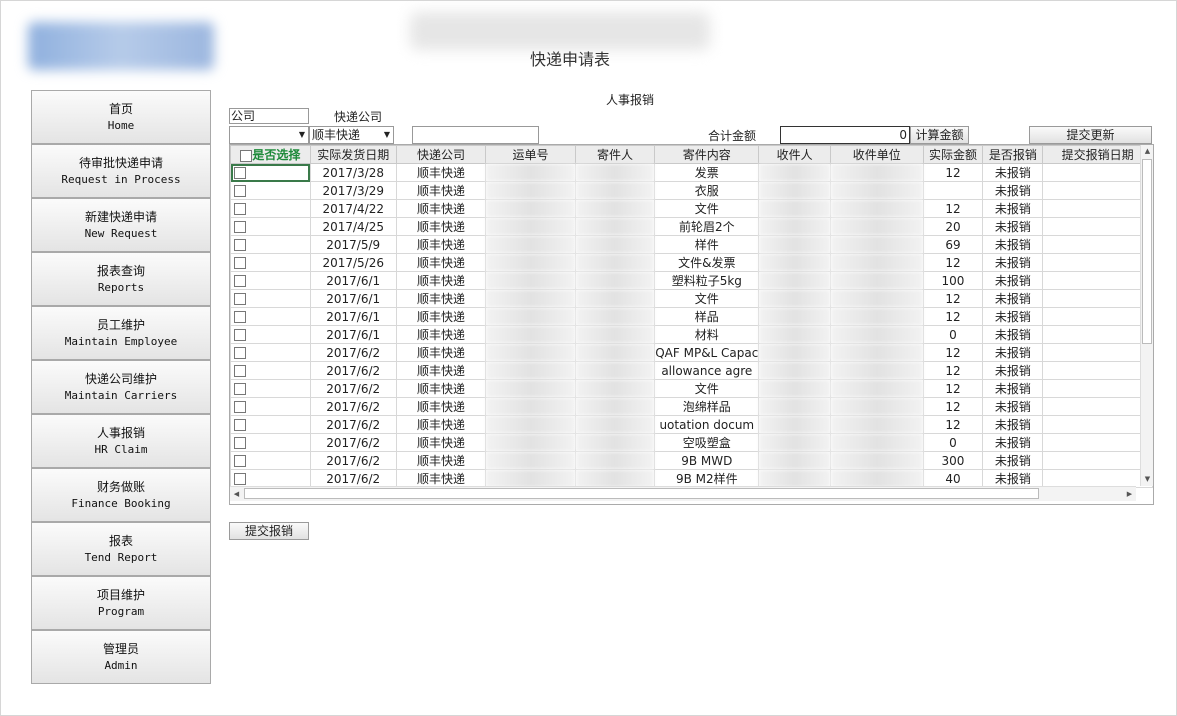 This screenshot has height=716, width=1177. I want to click on amount-cell: 300, so click(953, 460).